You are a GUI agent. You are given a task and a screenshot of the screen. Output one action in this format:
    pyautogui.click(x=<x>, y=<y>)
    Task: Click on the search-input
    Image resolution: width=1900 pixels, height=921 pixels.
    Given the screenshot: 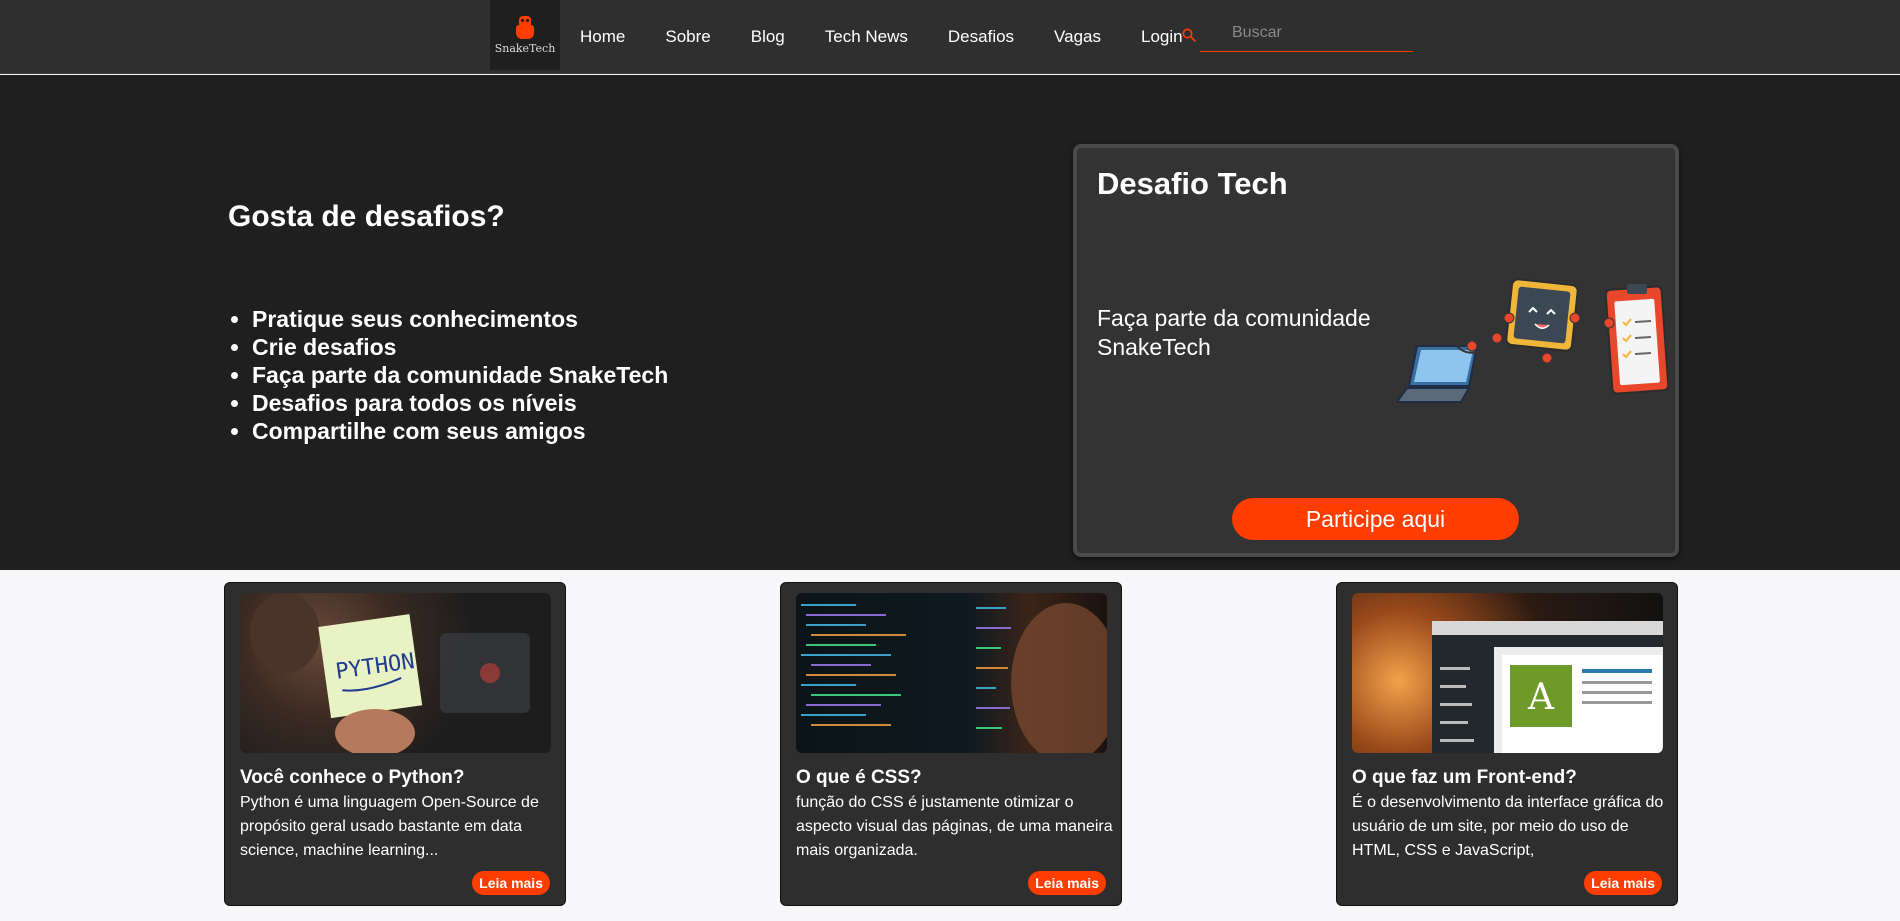 What is the action you would take?
    pyautogui.click(x=1306, y=32)
    